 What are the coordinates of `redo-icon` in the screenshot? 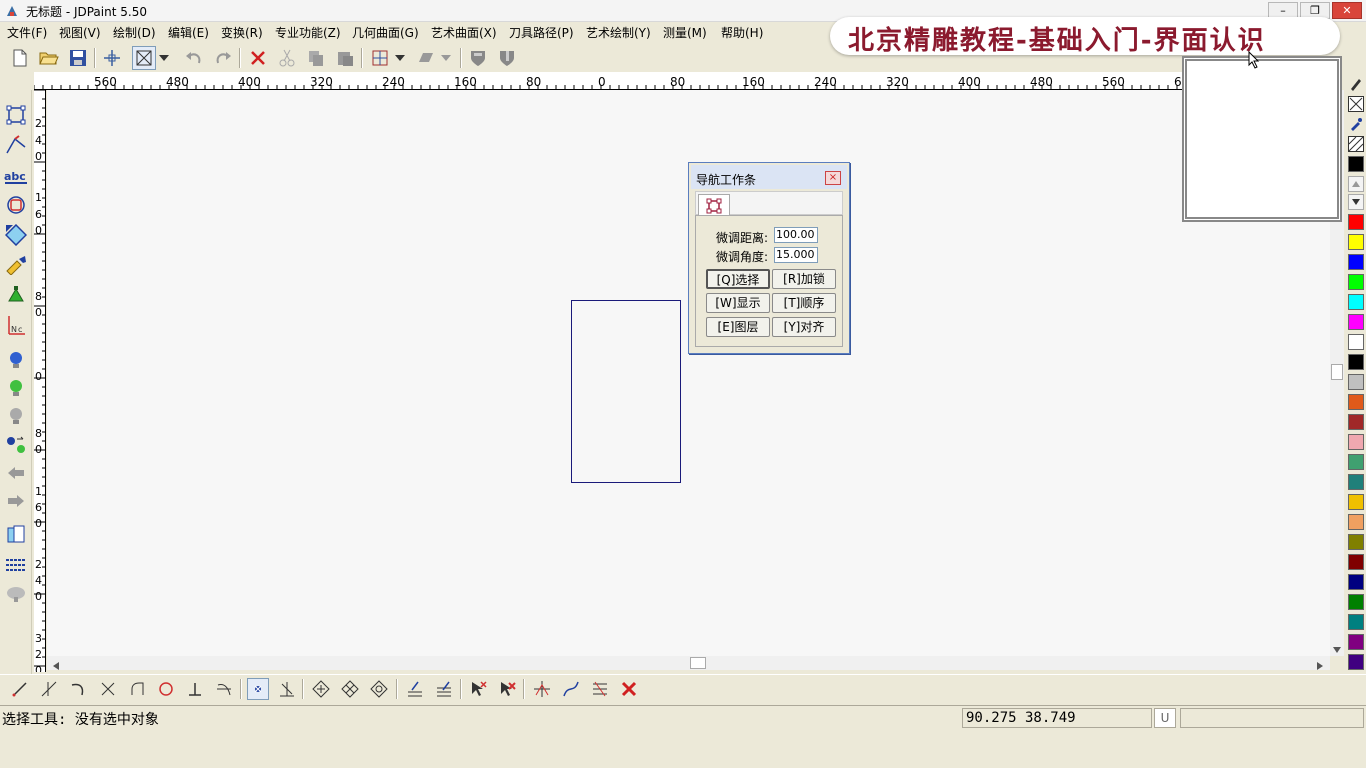 It's located at (223, 58).